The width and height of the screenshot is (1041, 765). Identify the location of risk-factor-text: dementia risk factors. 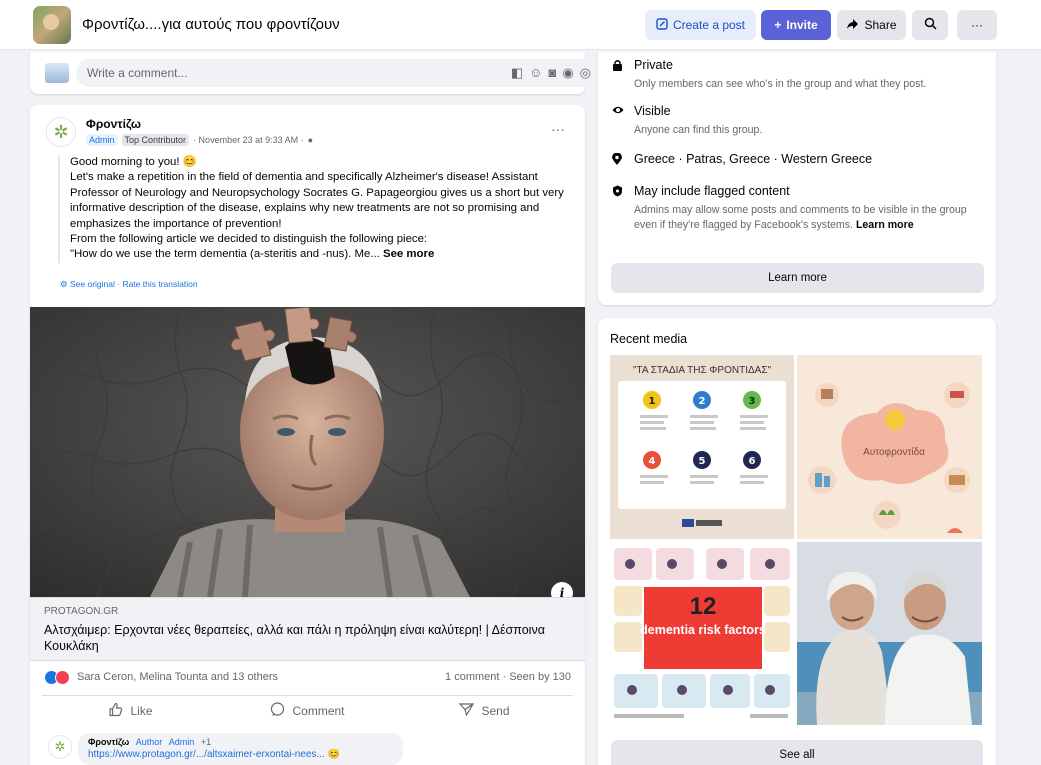
(703, 630).